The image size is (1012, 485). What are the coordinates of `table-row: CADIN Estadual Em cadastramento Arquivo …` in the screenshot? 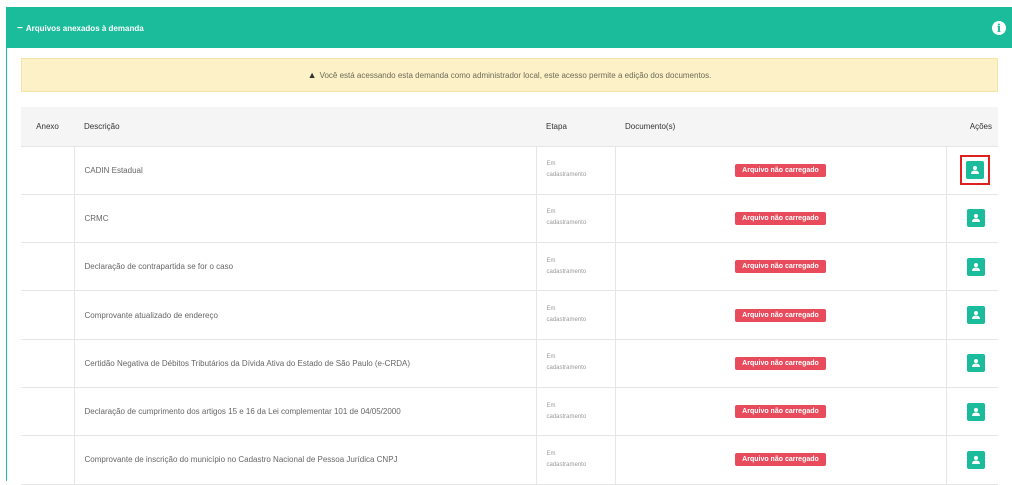 It's located at (509, 170).